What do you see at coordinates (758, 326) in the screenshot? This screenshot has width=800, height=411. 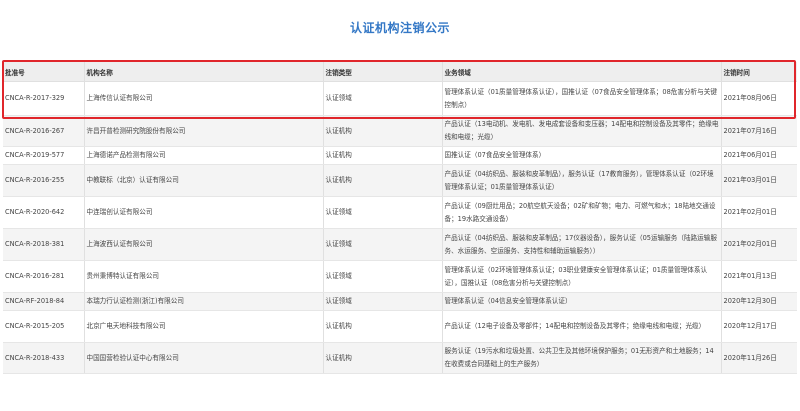 I see `cell-revocation-date: 2020年12月17日` at bounding box center [758, 326].